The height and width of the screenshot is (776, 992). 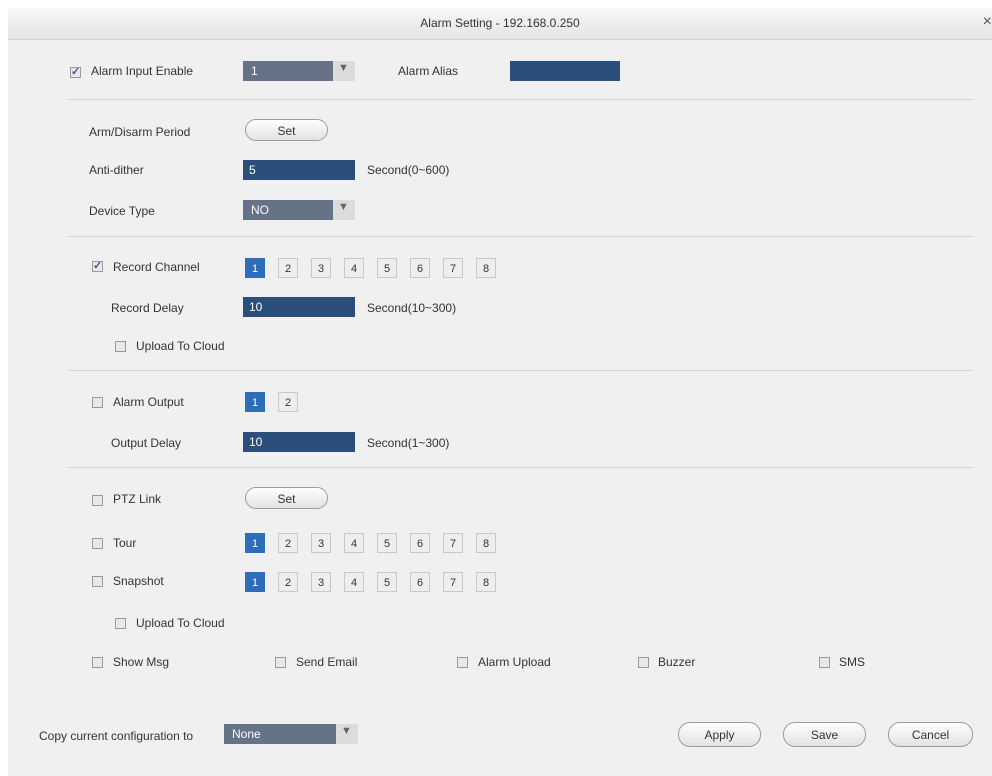 I want to click on record-channel-8: 8, so click(x=486, y=268).